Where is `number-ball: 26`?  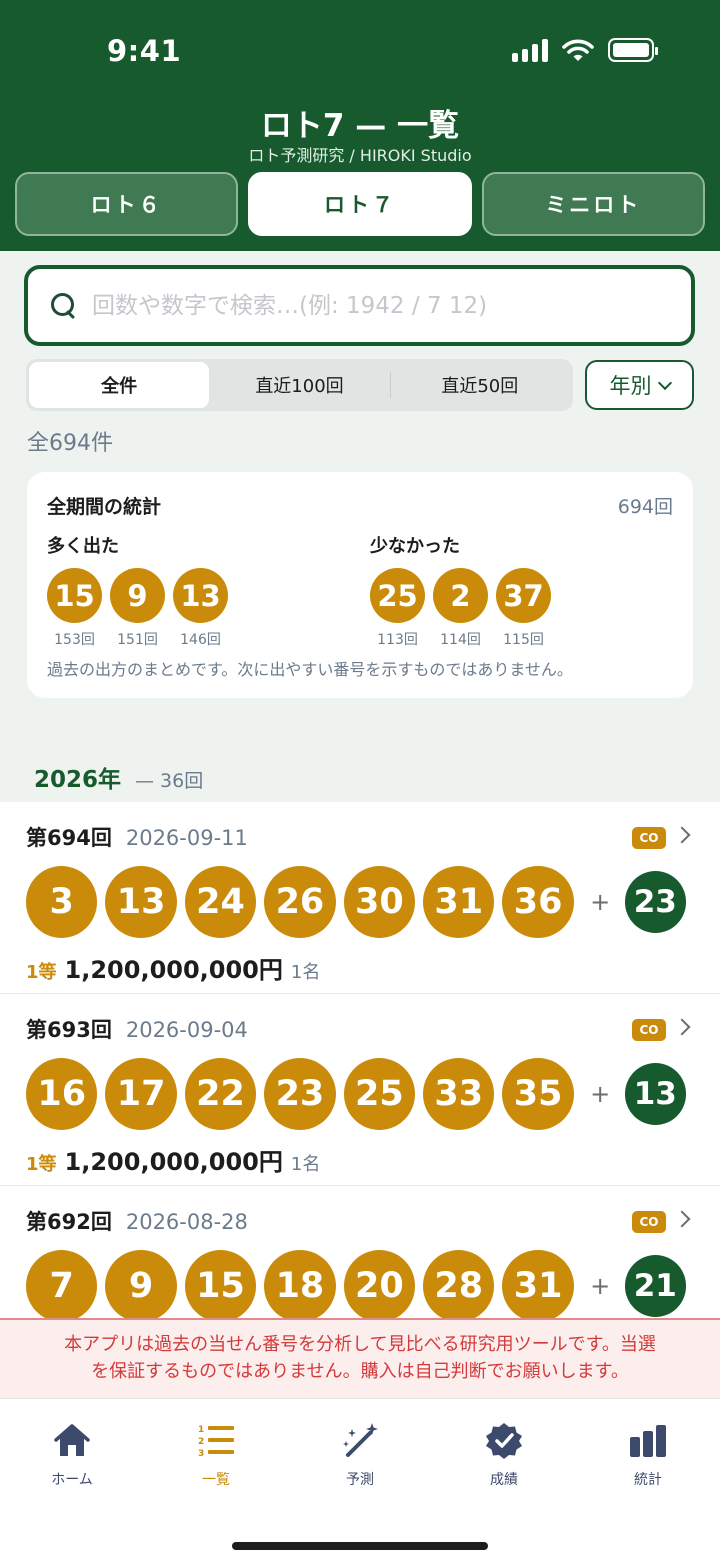
number-ball: 26 is located at coordinates (300, 902).